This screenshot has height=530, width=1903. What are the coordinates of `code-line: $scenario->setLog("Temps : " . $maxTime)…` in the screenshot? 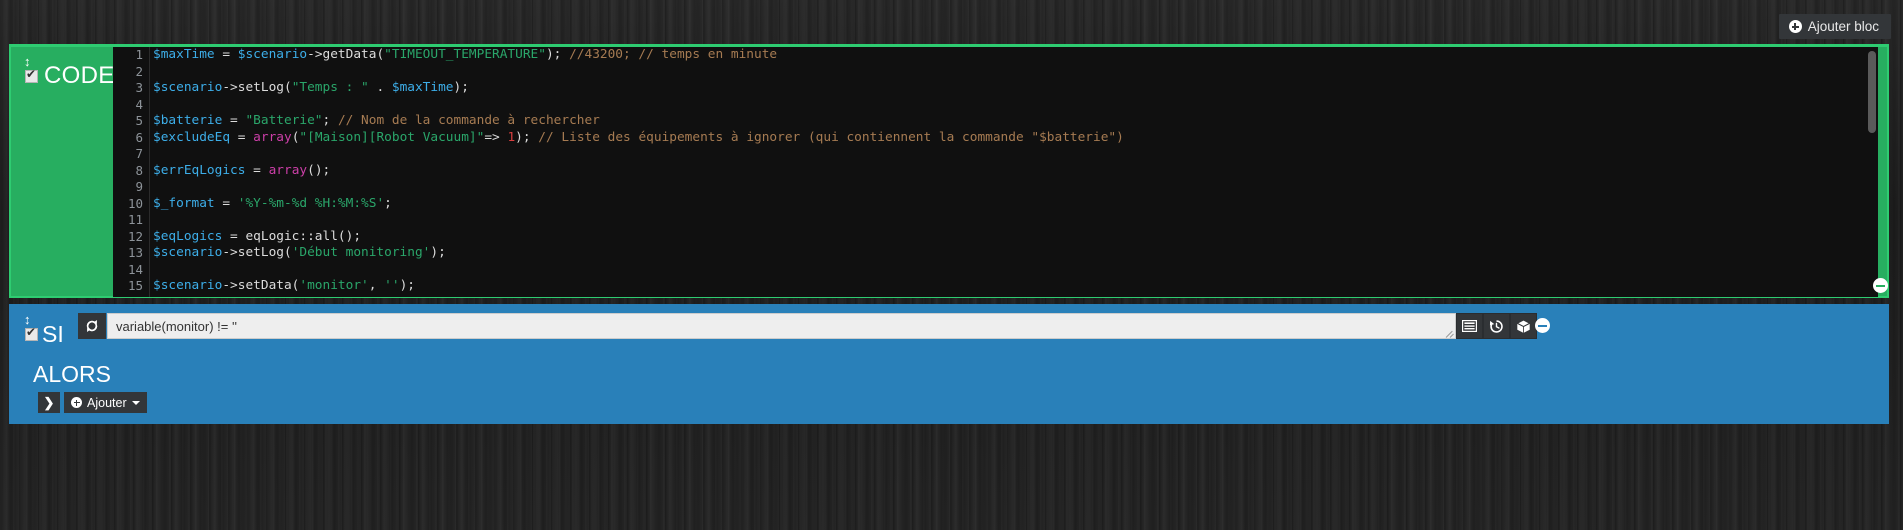 It's located at (1015, 88).